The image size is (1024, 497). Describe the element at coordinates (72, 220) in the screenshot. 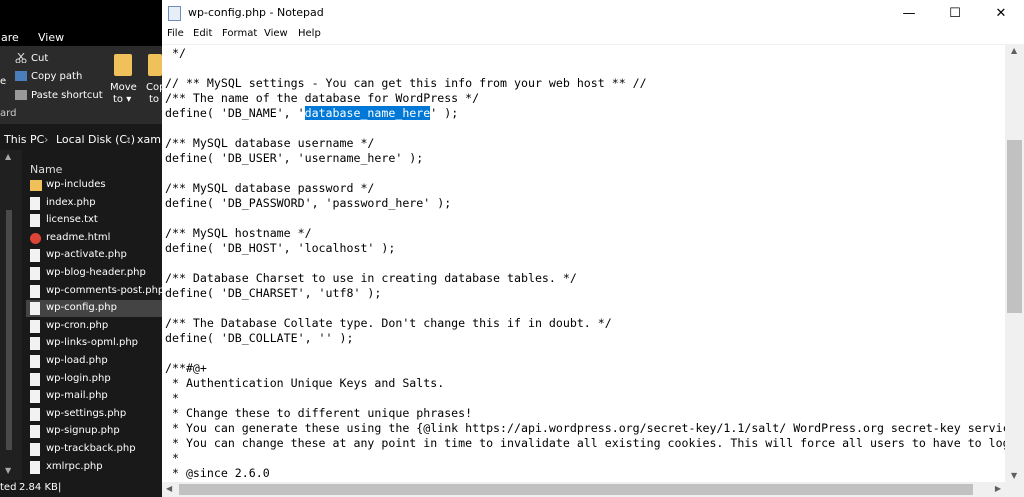

I see `file-name: license.txt` at that location.